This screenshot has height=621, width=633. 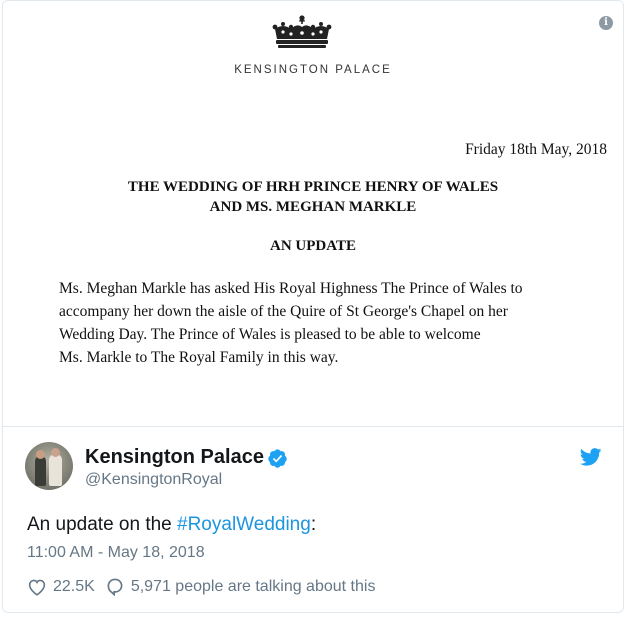 What do you see at coordinates (102, 524) in the screenshot?
I see `tweet-text-prefix: An update on the` at bounding box center [102, 524].